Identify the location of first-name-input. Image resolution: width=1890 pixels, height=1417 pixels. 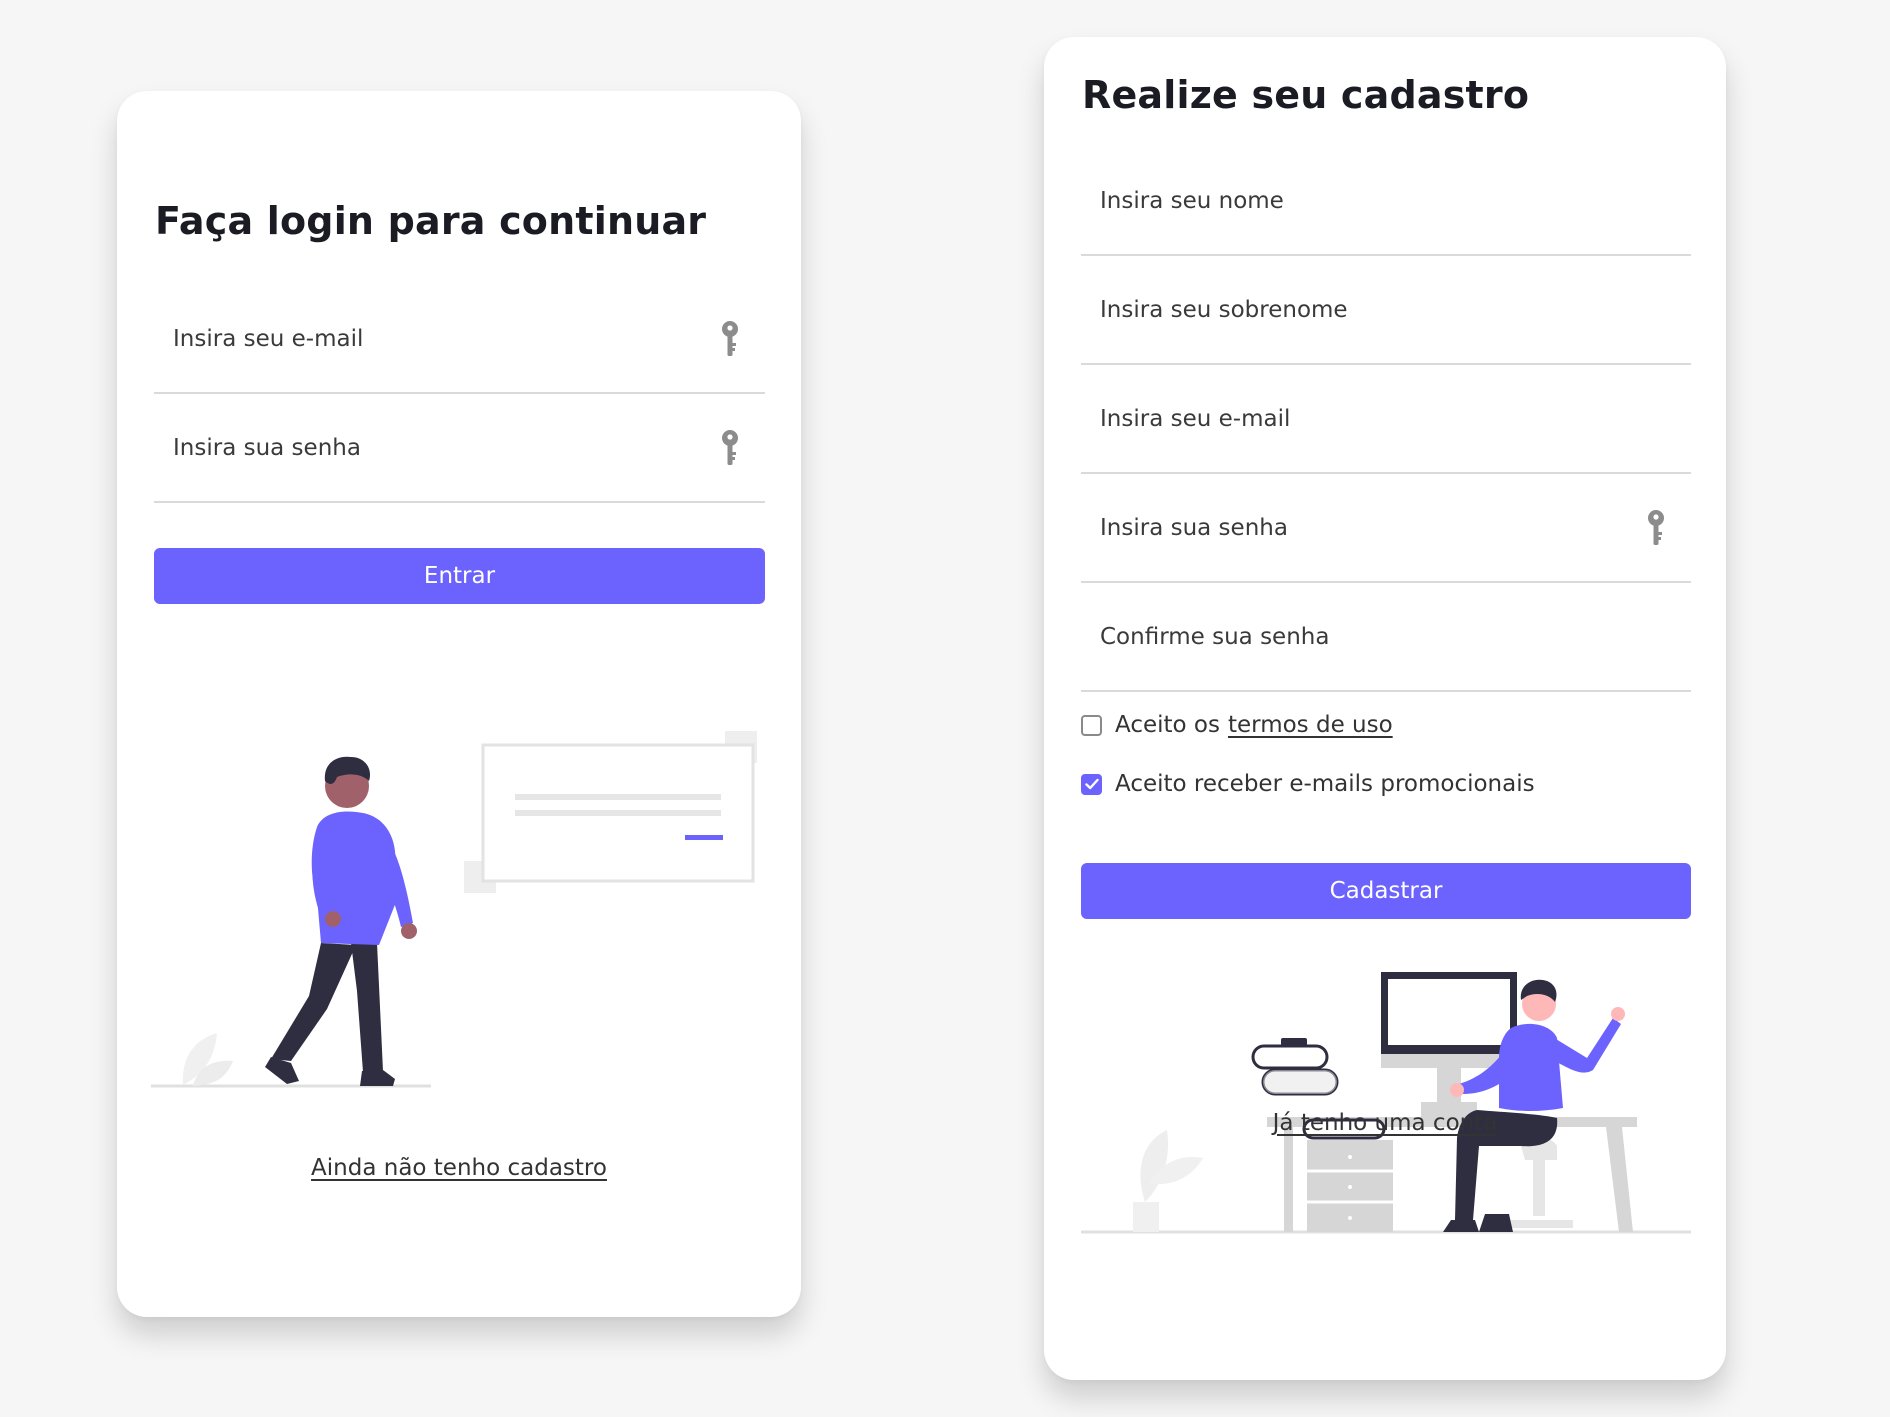
(1386, 201).